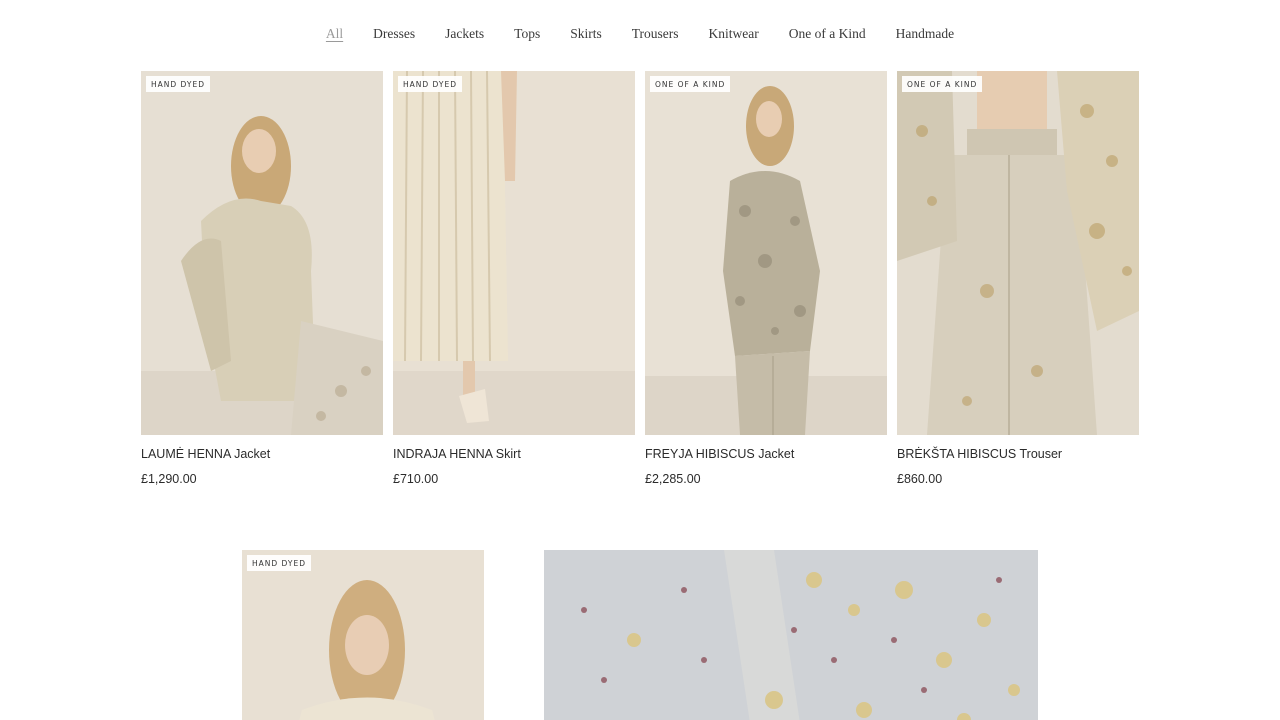 The width and height of the screenshot is (1280, 720). Describe the element at coordinates (673, 479) in the screenshot. I see `product-price: £2,285.00` at that location.